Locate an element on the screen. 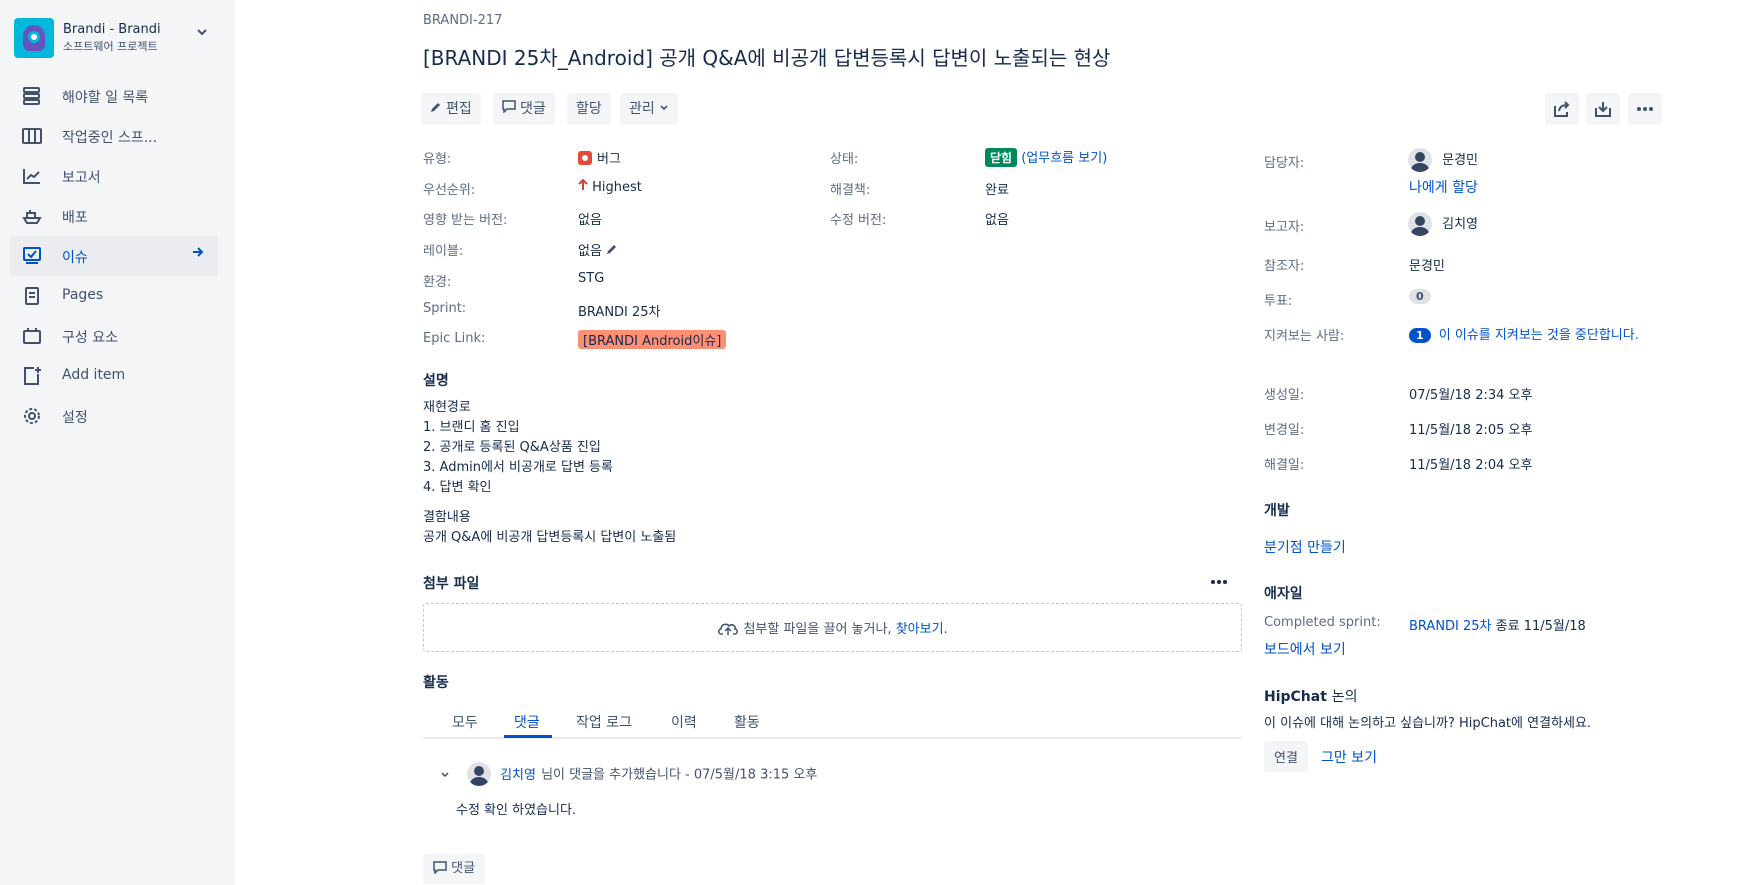  reporter-label: 보고자: is located at coordinates (1284, 227).